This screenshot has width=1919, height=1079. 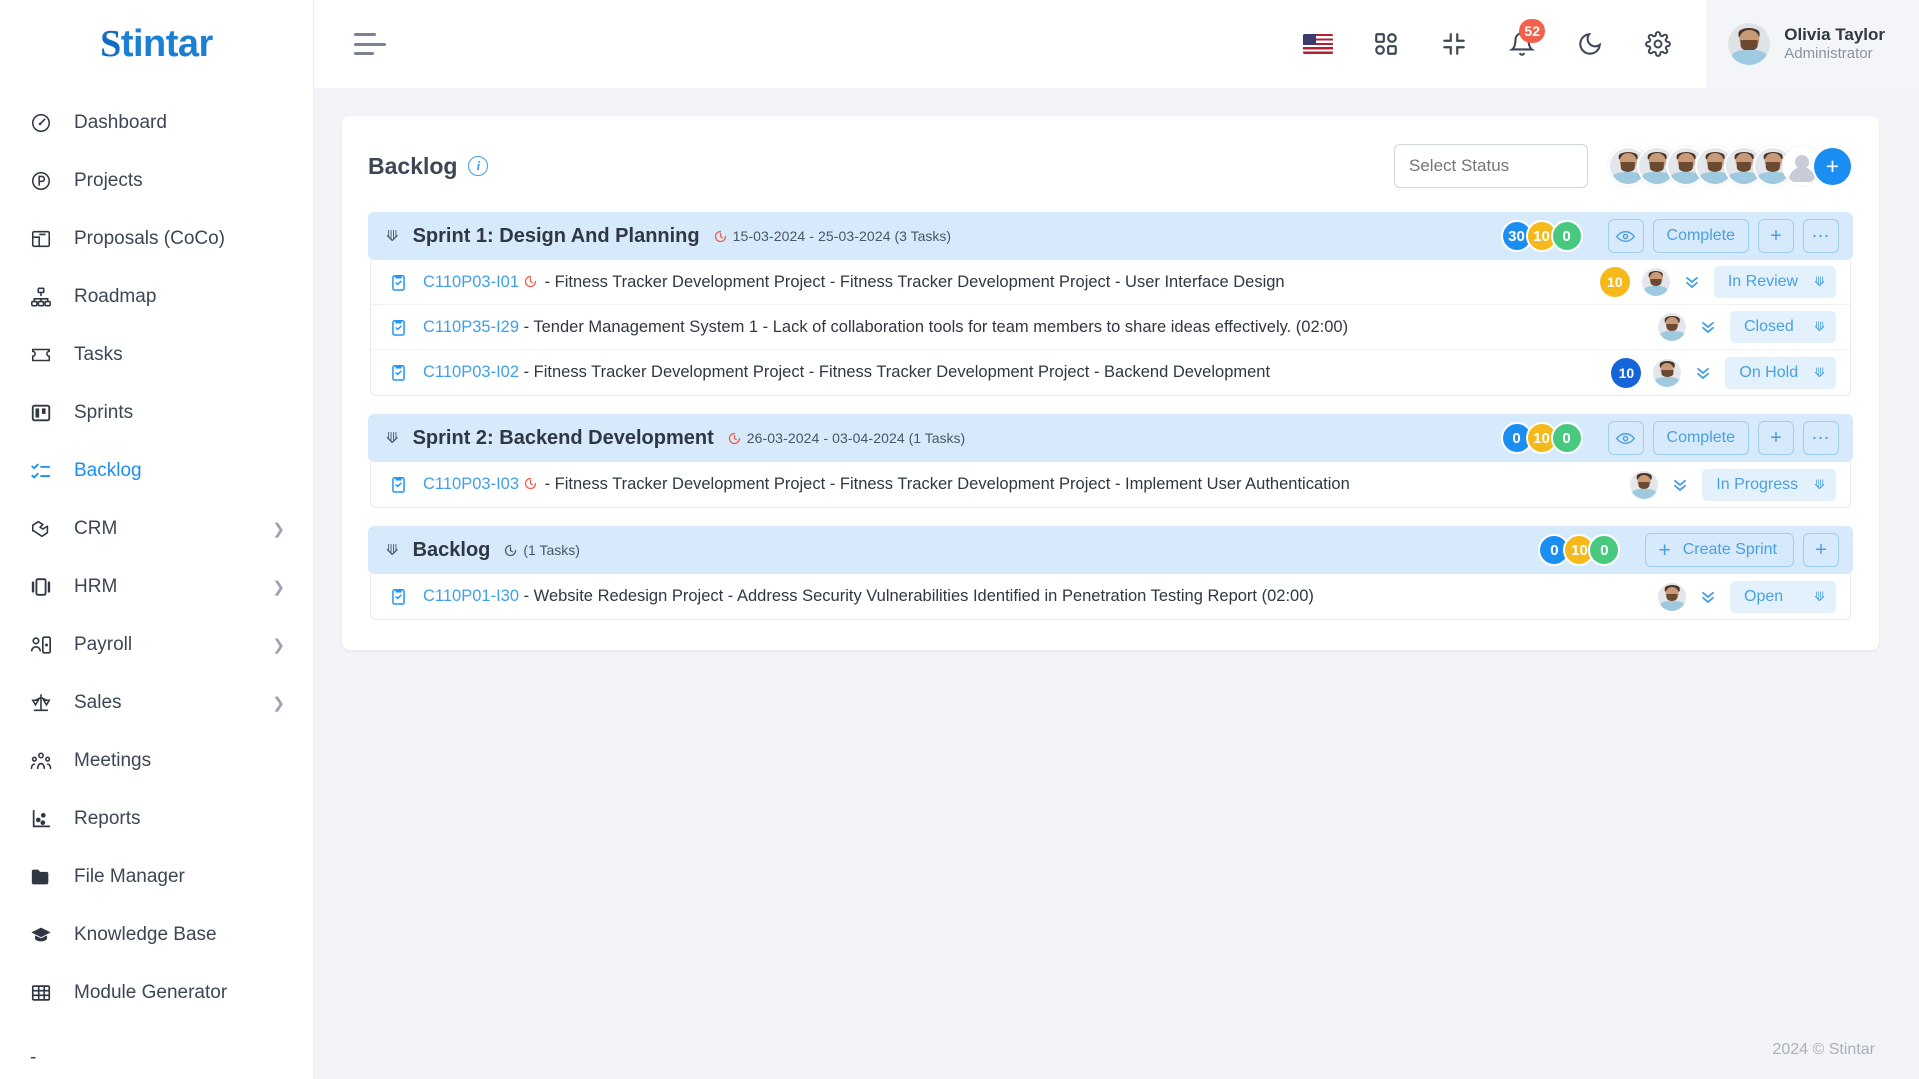 What do you see at coordinates (156, 355) in the screenshot?
I see `sidebar-item-tasks: Tasks` at bounding box center [156, 355].